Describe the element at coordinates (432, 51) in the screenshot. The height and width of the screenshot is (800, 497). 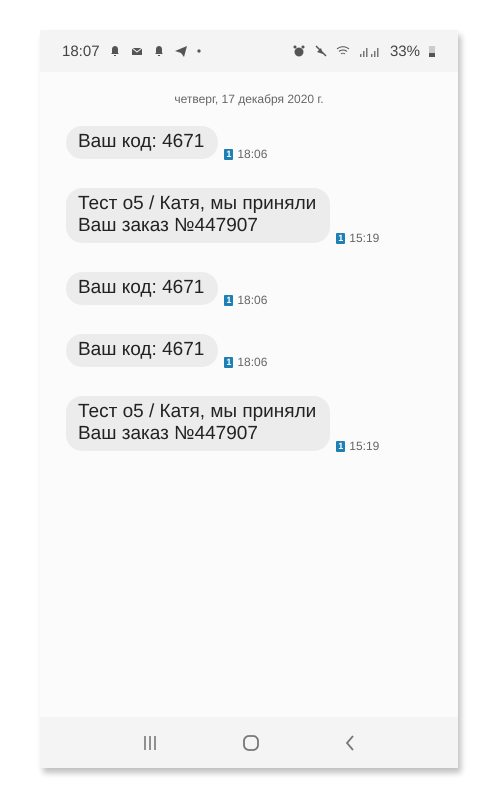
I see `battery-icon` at that location.